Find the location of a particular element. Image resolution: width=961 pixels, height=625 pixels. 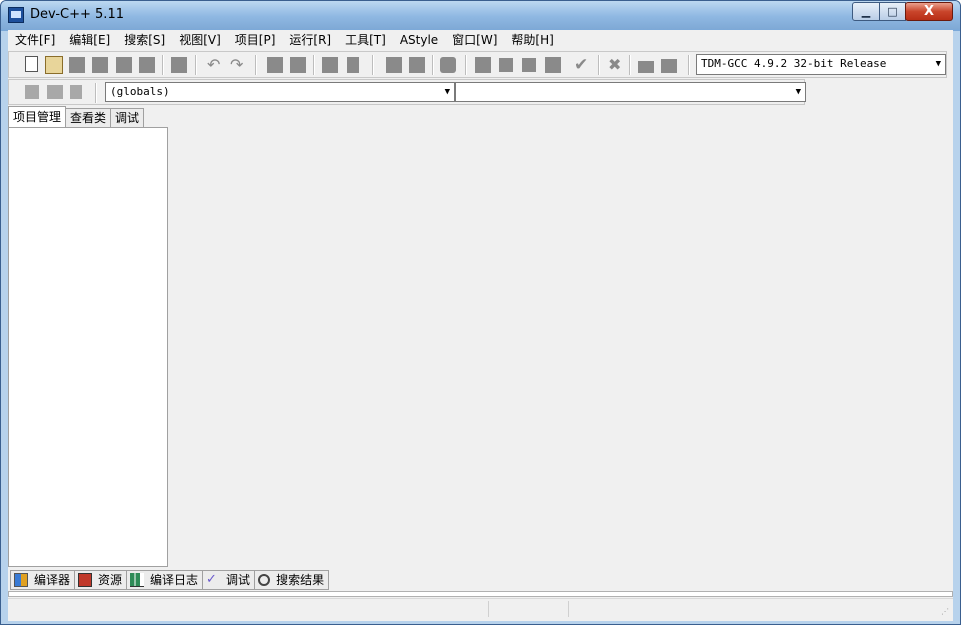

check-icon: ✓ is located at coordinates (211, 579).